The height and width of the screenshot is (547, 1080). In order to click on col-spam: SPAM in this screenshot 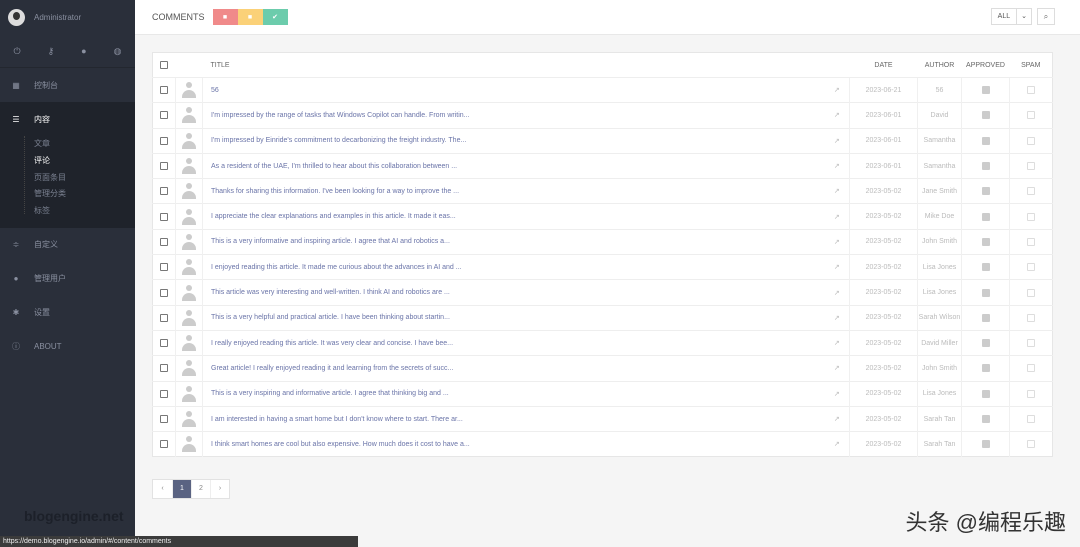, I will do `click(1031, 65)`.